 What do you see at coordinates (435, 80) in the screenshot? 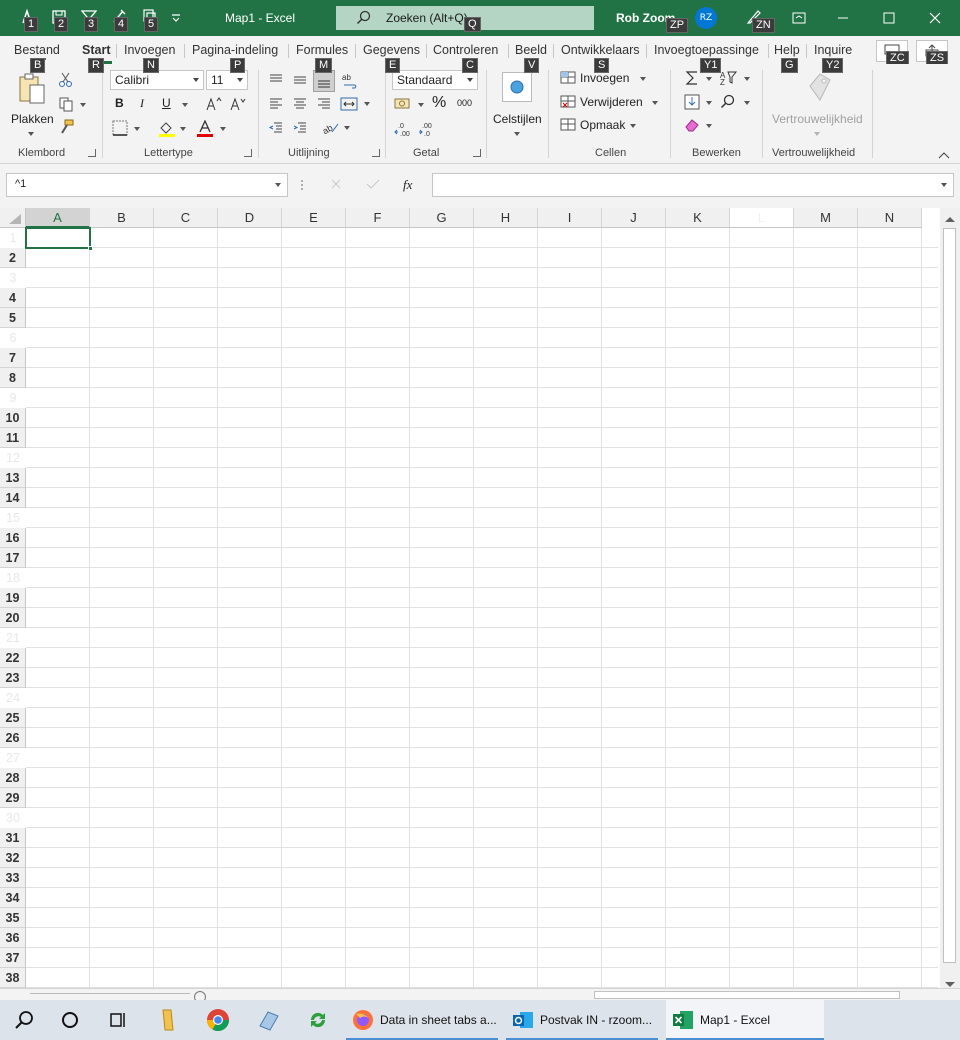
I see `number-format-combo: Standaard` at bounding box center [435, 80].